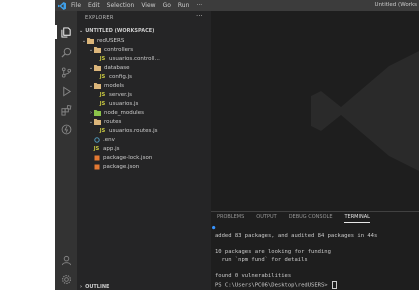 This screenshot has width=419, height=290. Describe the element at coordinates (273, 252) in the screenshot. I see `terminal-line: 10 packages are looking for funding` at that location.